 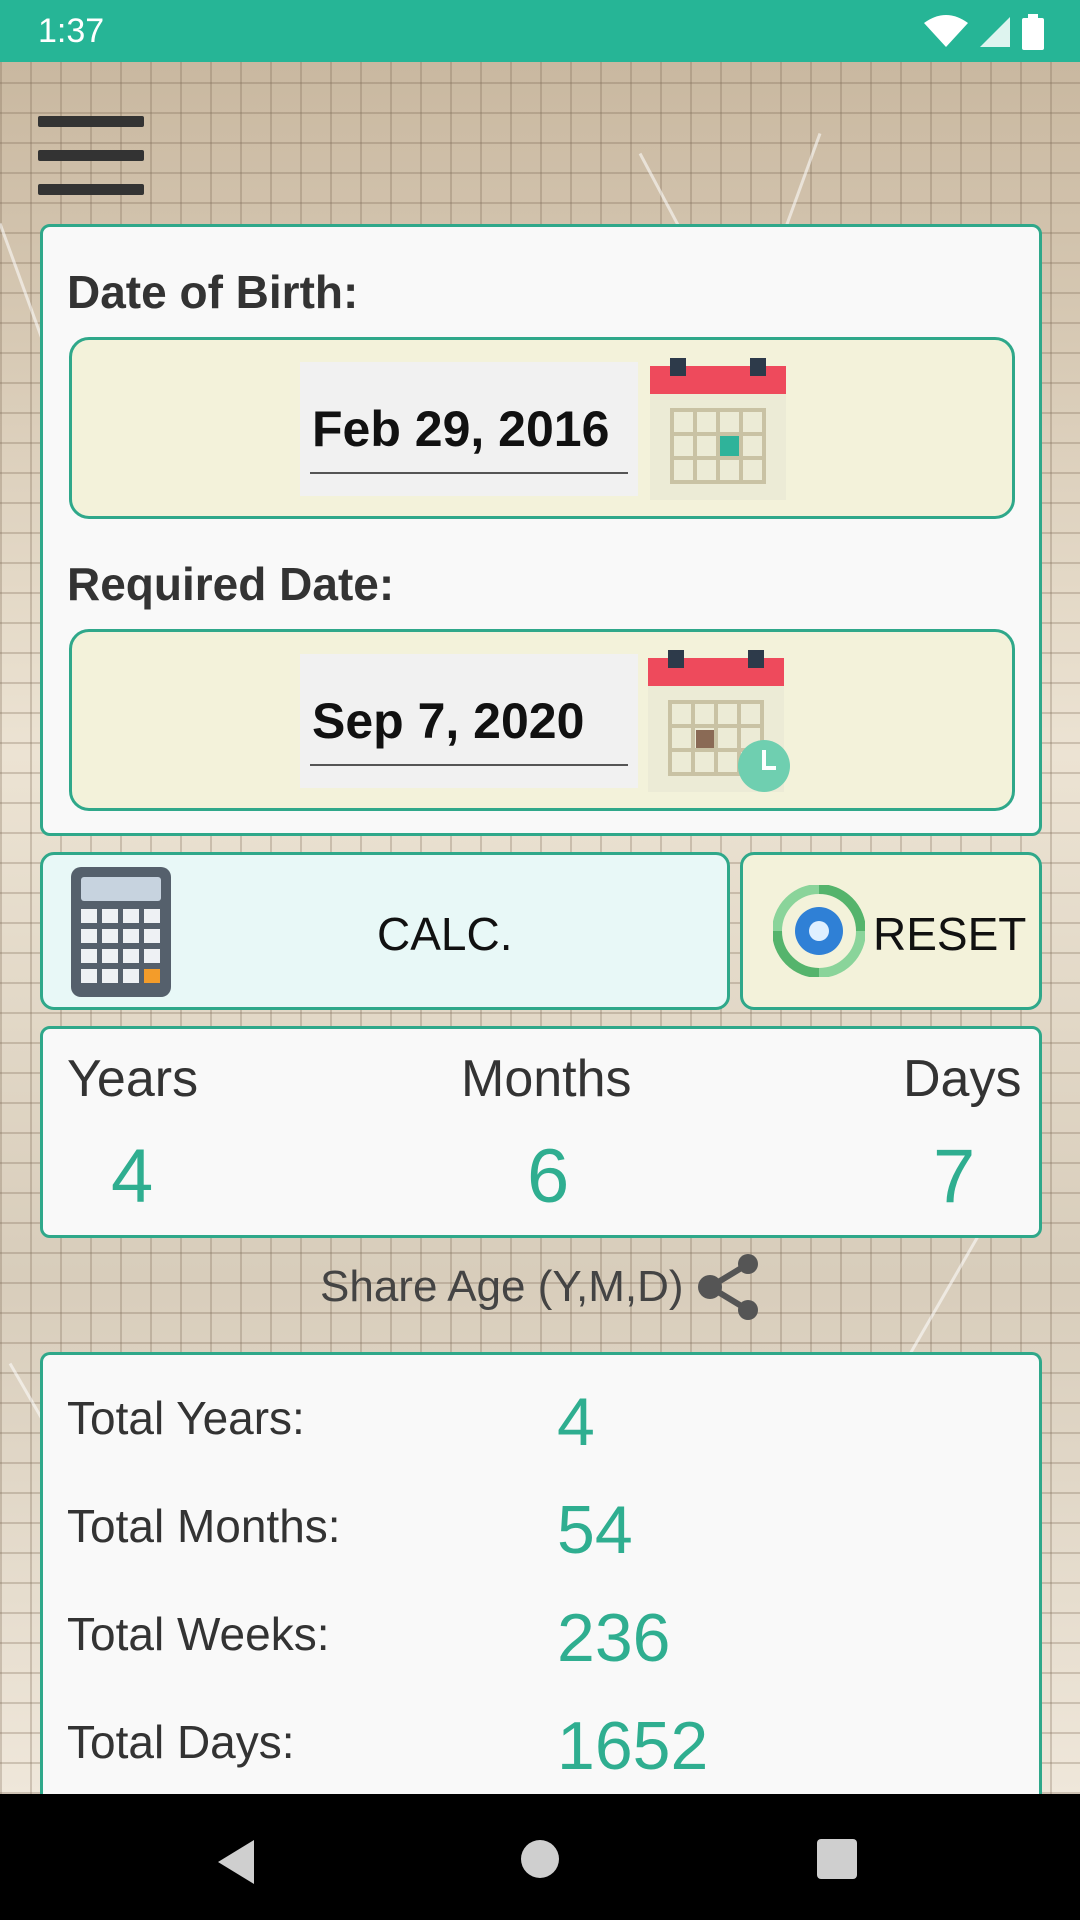 I want to click on status-bar: 1:37, so click(x=540, y=31).